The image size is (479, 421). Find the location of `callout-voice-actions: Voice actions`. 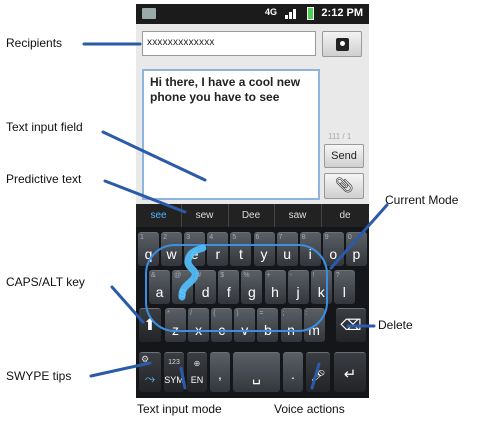

callout-voice-actions: Voice actions is located at coordinates (309, 409).